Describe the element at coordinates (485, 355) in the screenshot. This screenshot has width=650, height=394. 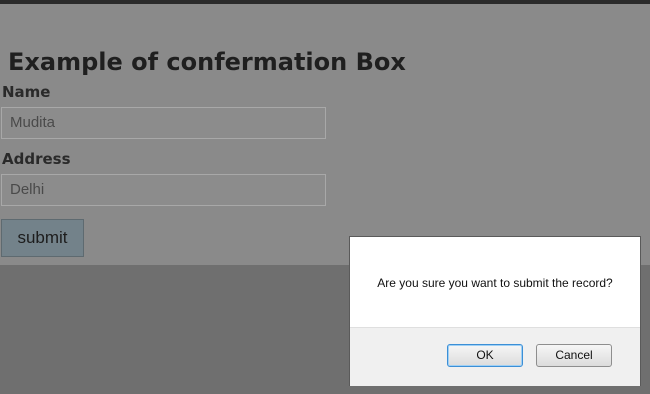
I see `ok-button: OK` at that location.